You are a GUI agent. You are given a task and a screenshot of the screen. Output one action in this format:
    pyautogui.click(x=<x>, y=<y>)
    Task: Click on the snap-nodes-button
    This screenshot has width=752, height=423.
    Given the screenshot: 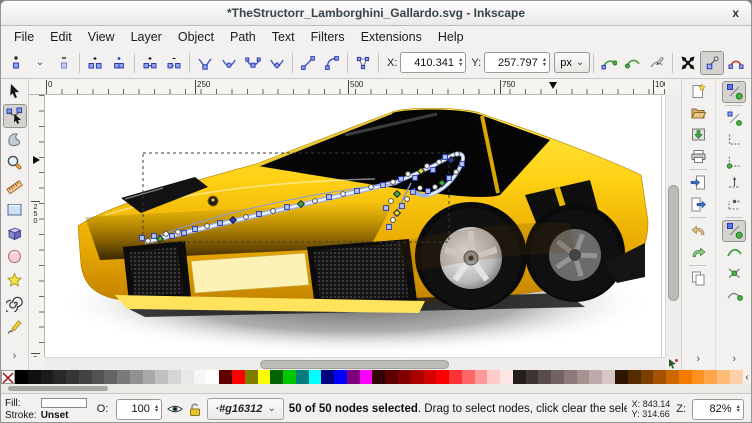 What is the action you would take?
    pyautogui.click(x=734, y=231)
    